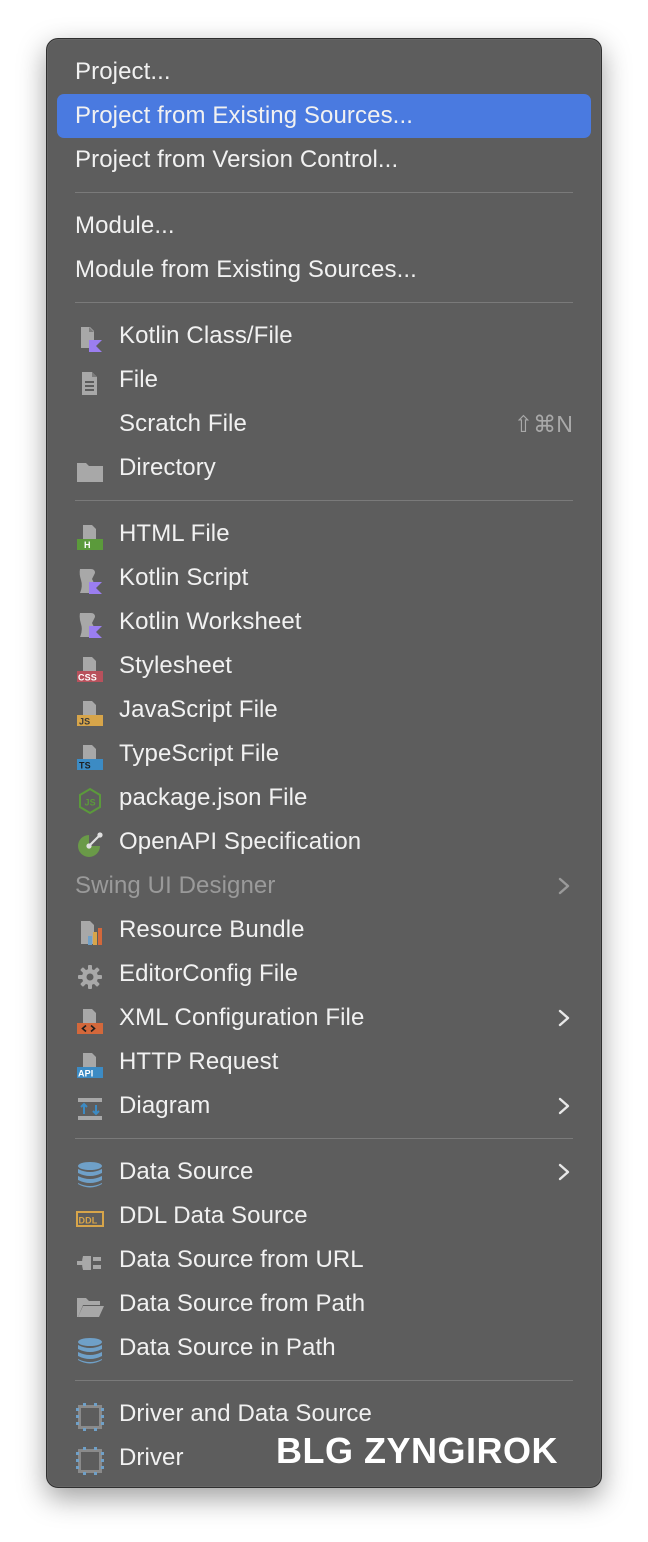  What do you see at coordinates (240, 841) in the screenshot?
I see `menu-item-label: OpenAPI Specification` at bounding box center [240, 841].